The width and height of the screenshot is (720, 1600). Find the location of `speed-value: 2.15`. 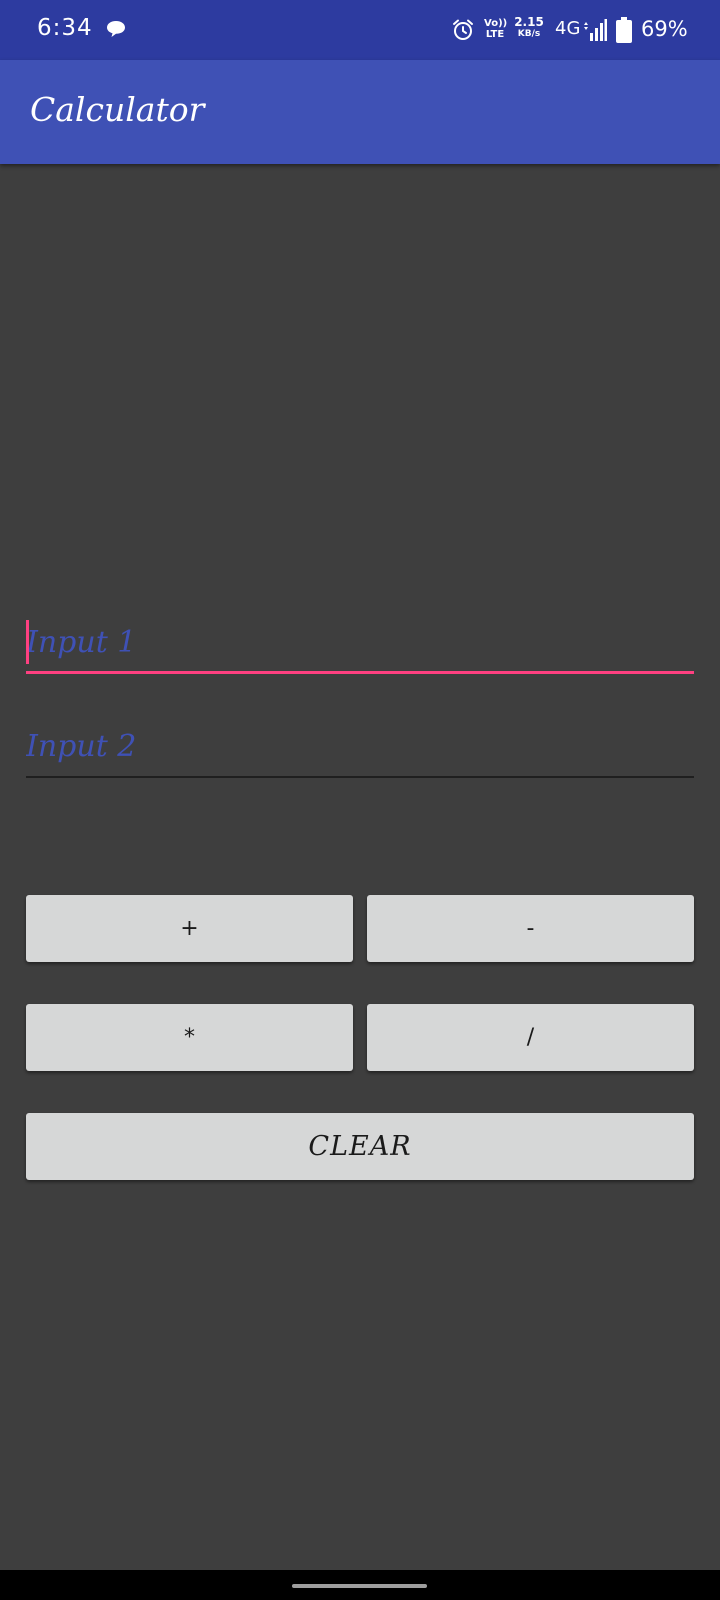

speed-value: 2.15 is located at coordinates (529, 22).